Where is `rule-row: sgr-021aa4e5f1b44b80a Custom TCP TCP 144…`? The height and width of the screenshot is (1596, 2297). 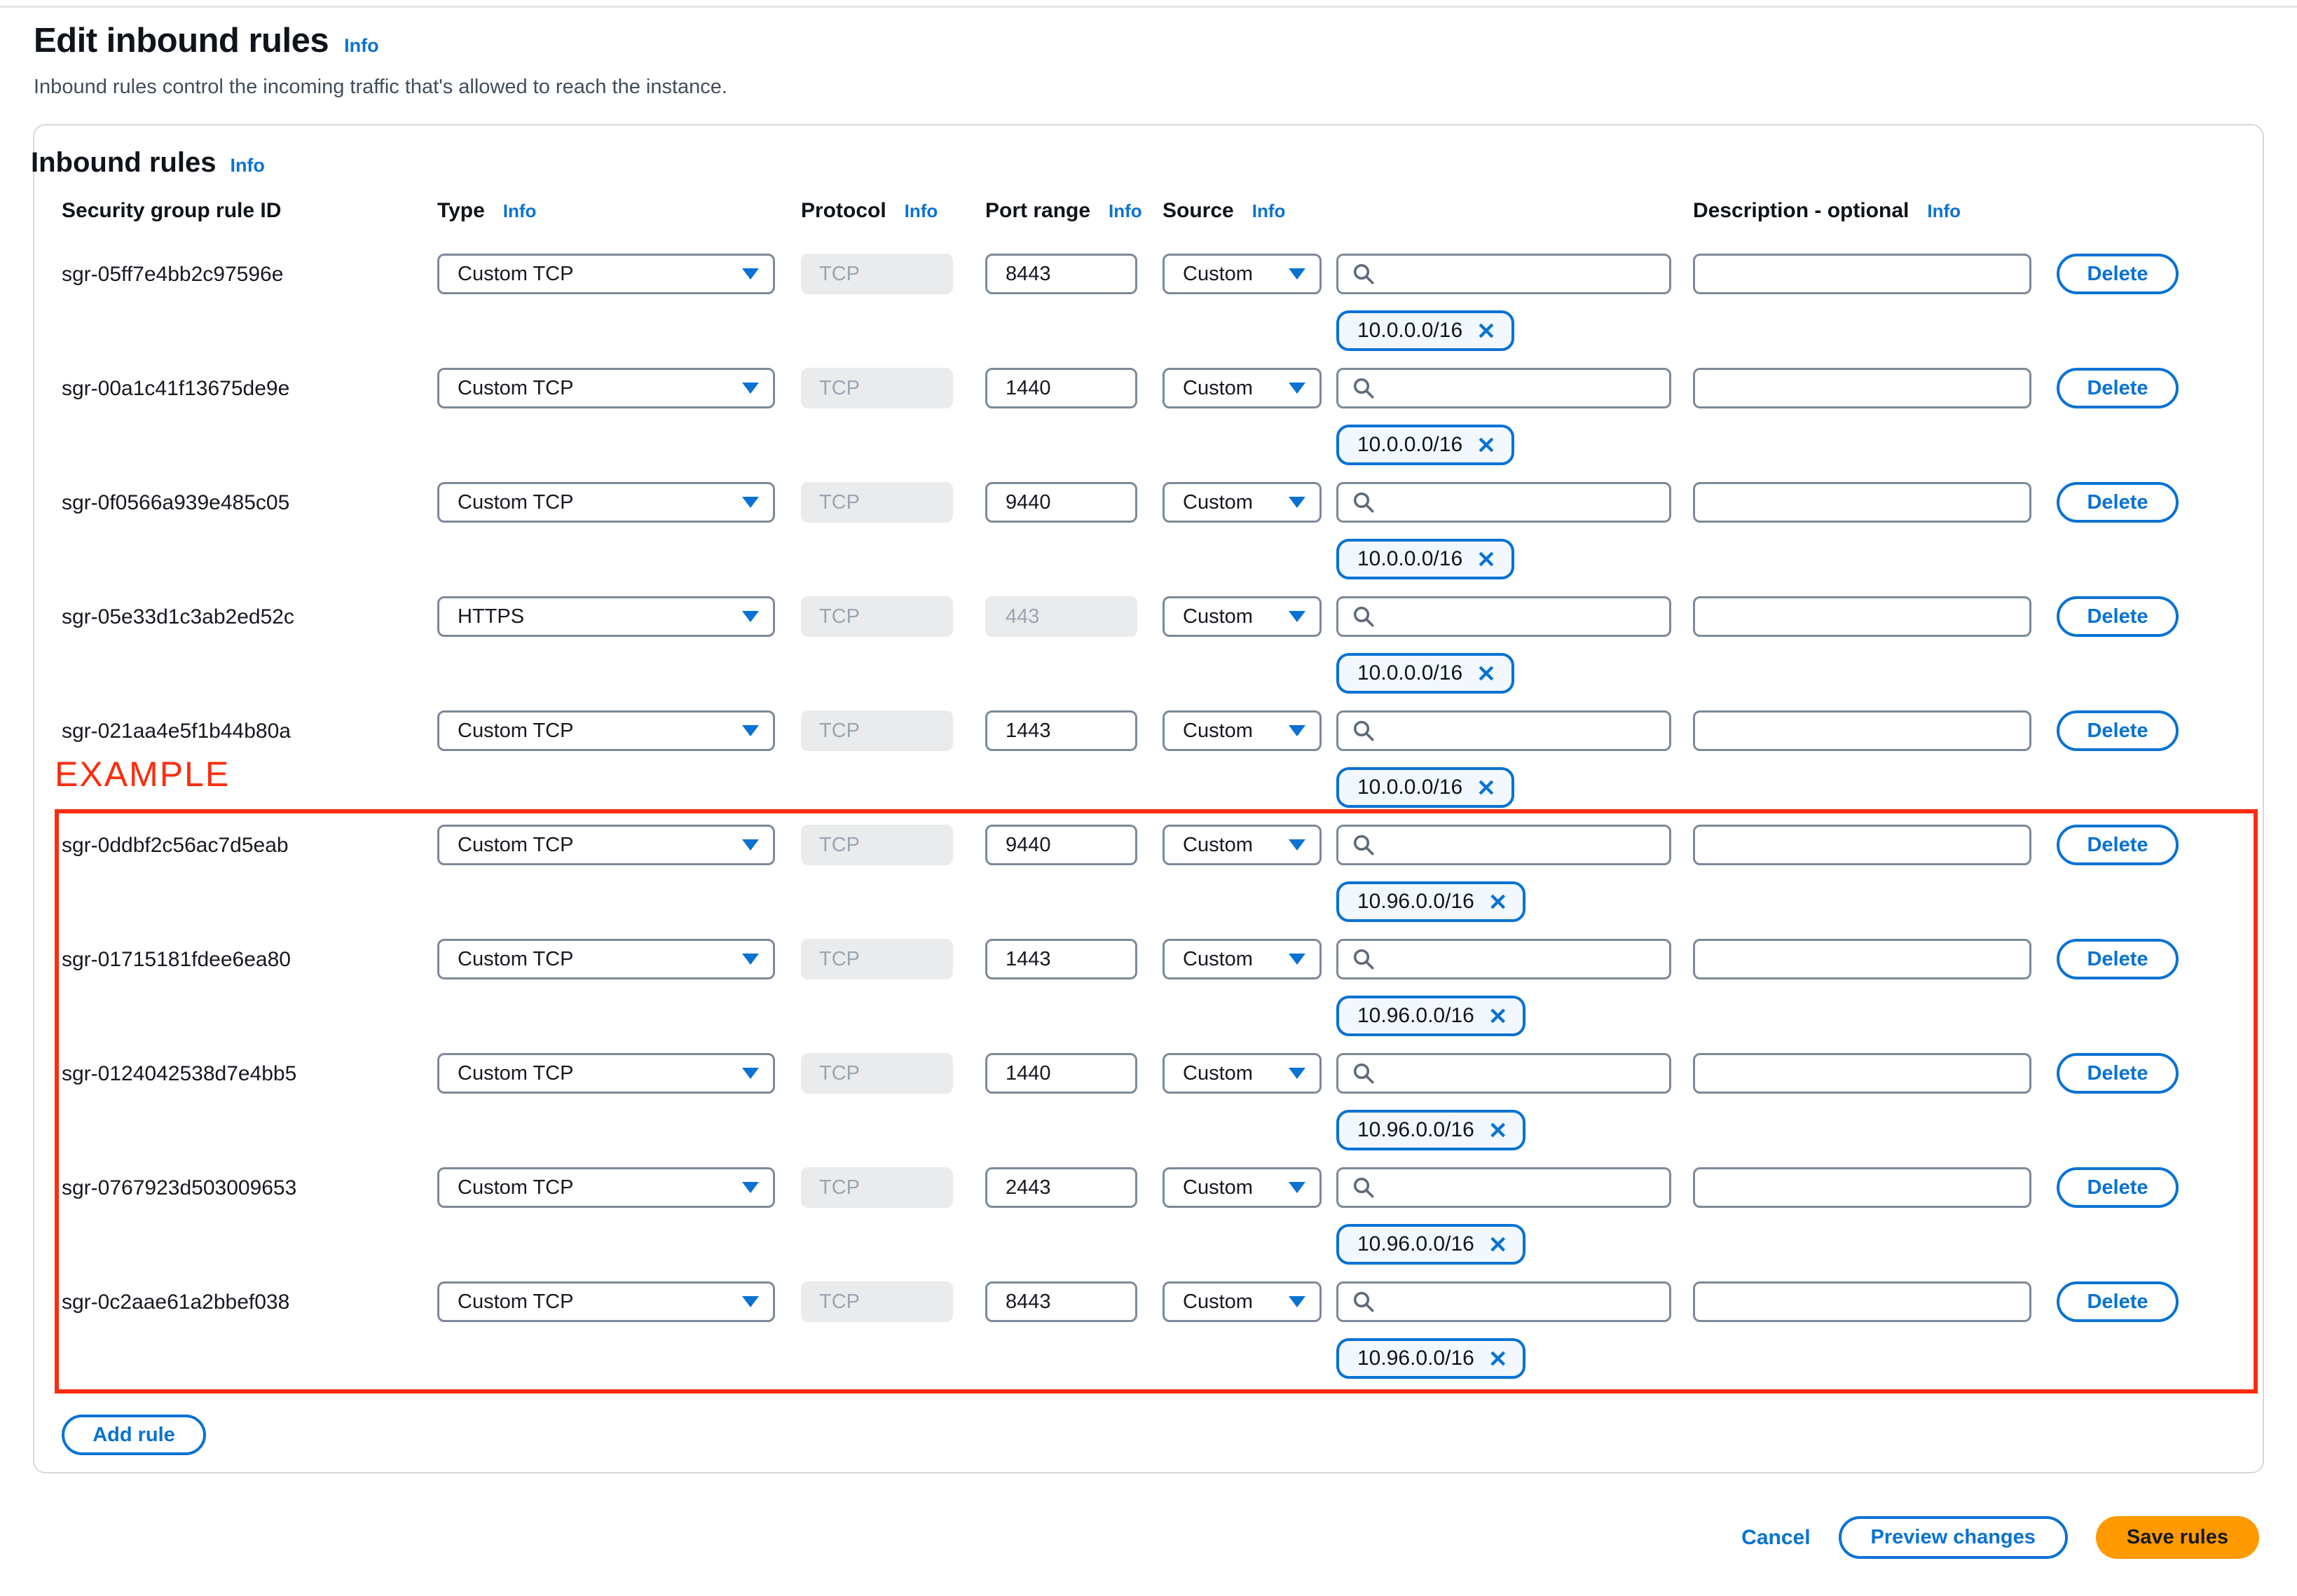 rule-row: sgr-021aa4e5f1b44b80a Custom TCP TCP 144… is located at coordinates (1148, 761).